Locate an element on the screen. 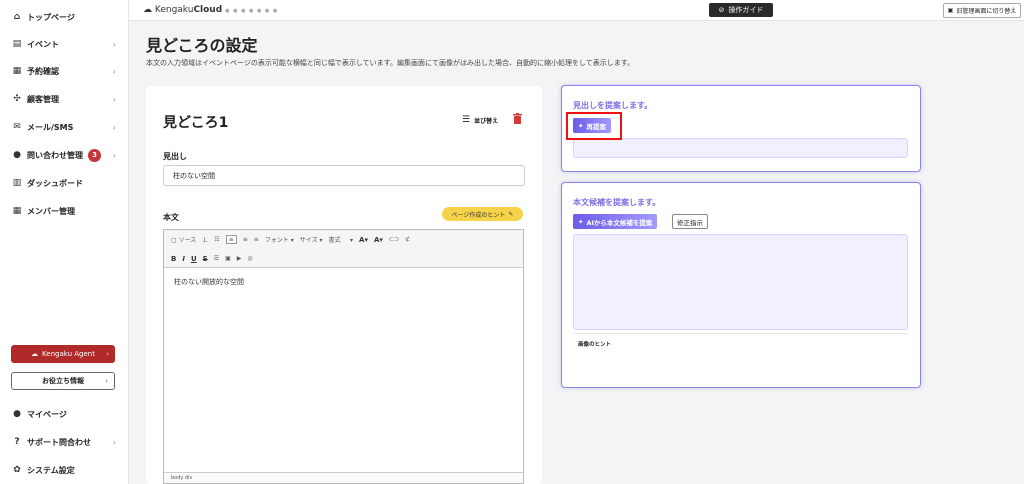 The width and height of the screenshot is (1024, 484). switch-icon: ▣ is located at coordinates (950, 10).